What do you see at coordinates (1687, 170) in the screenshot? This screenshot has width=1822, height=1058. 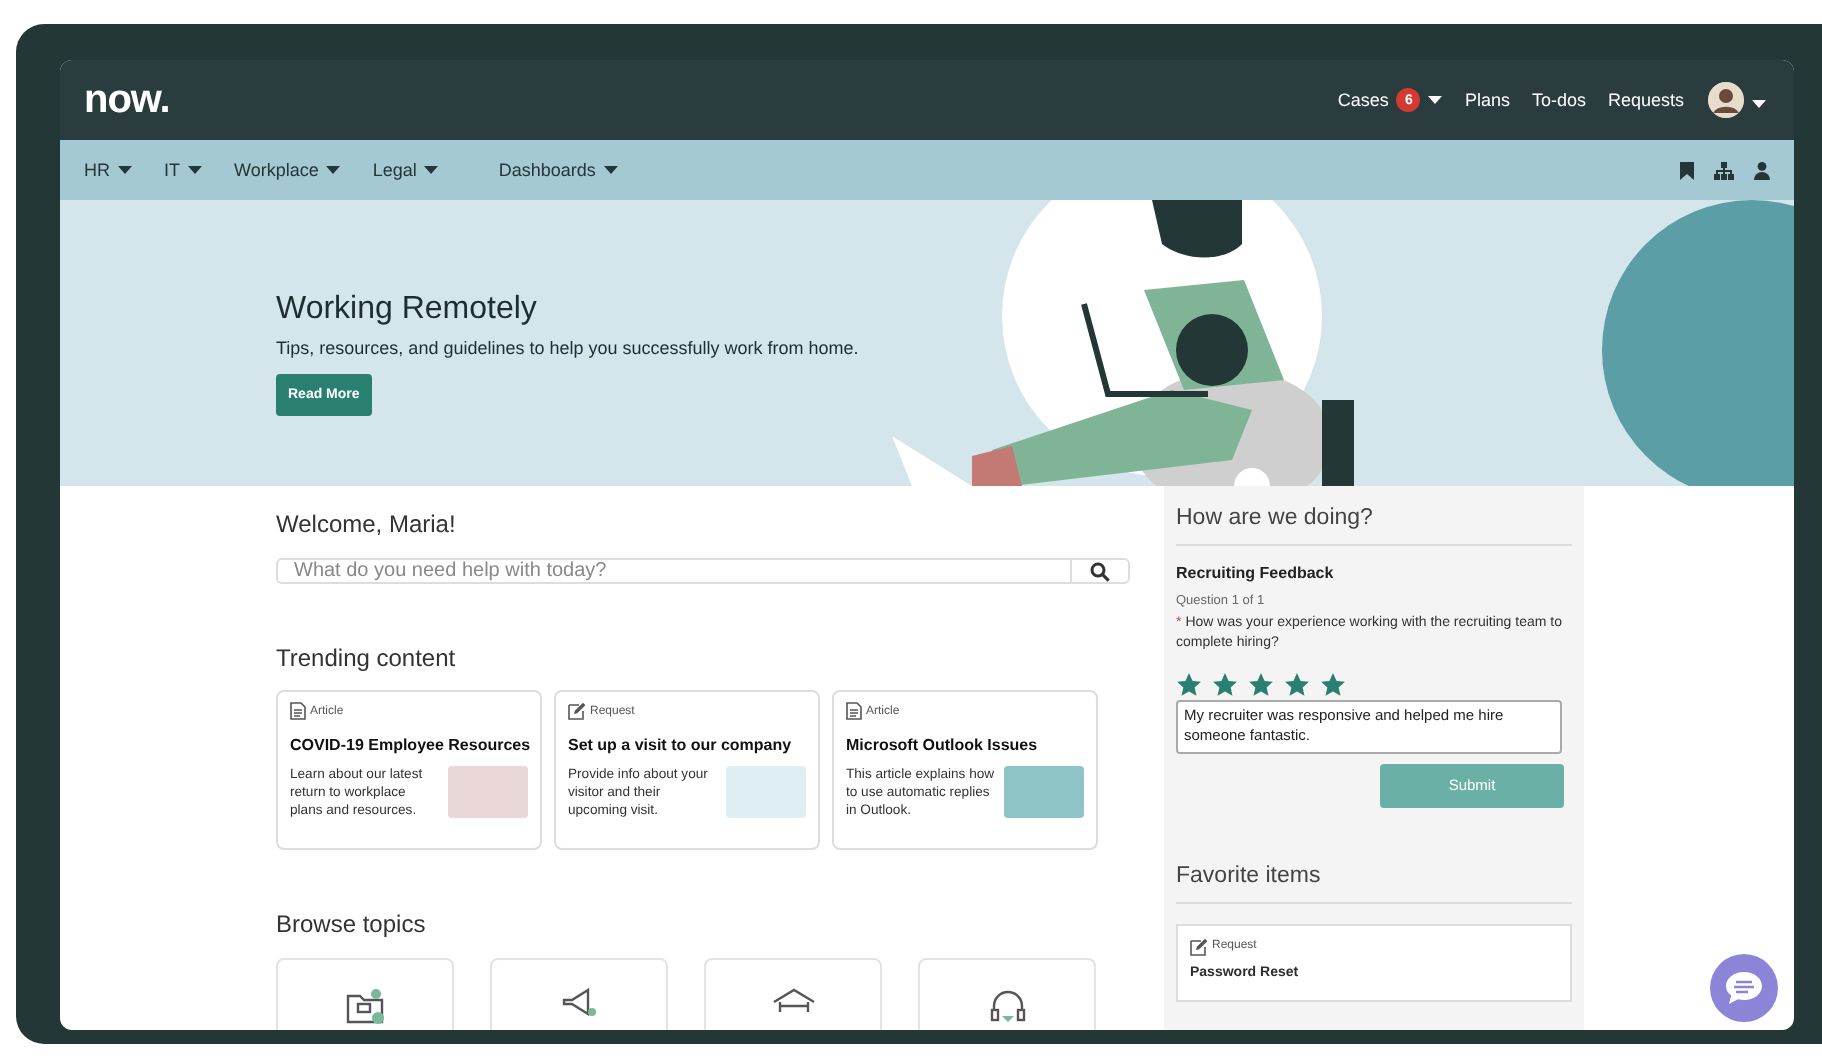 I see `bookmark-icon` at bounding box center [1687, 170].